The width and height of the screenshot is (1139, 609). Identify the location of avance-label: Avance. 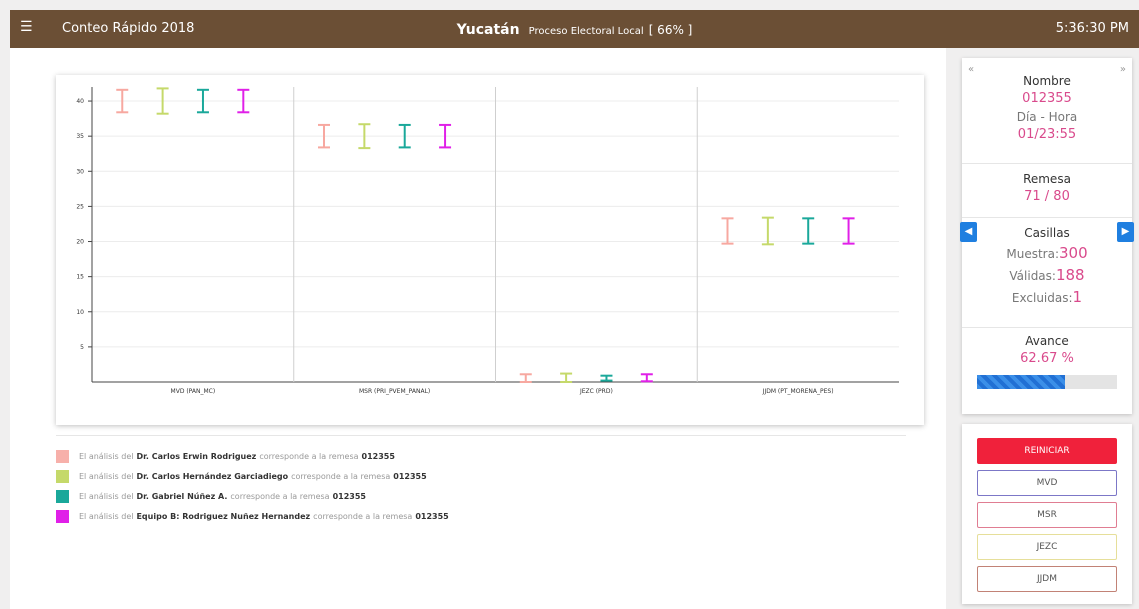
(1047, 341).